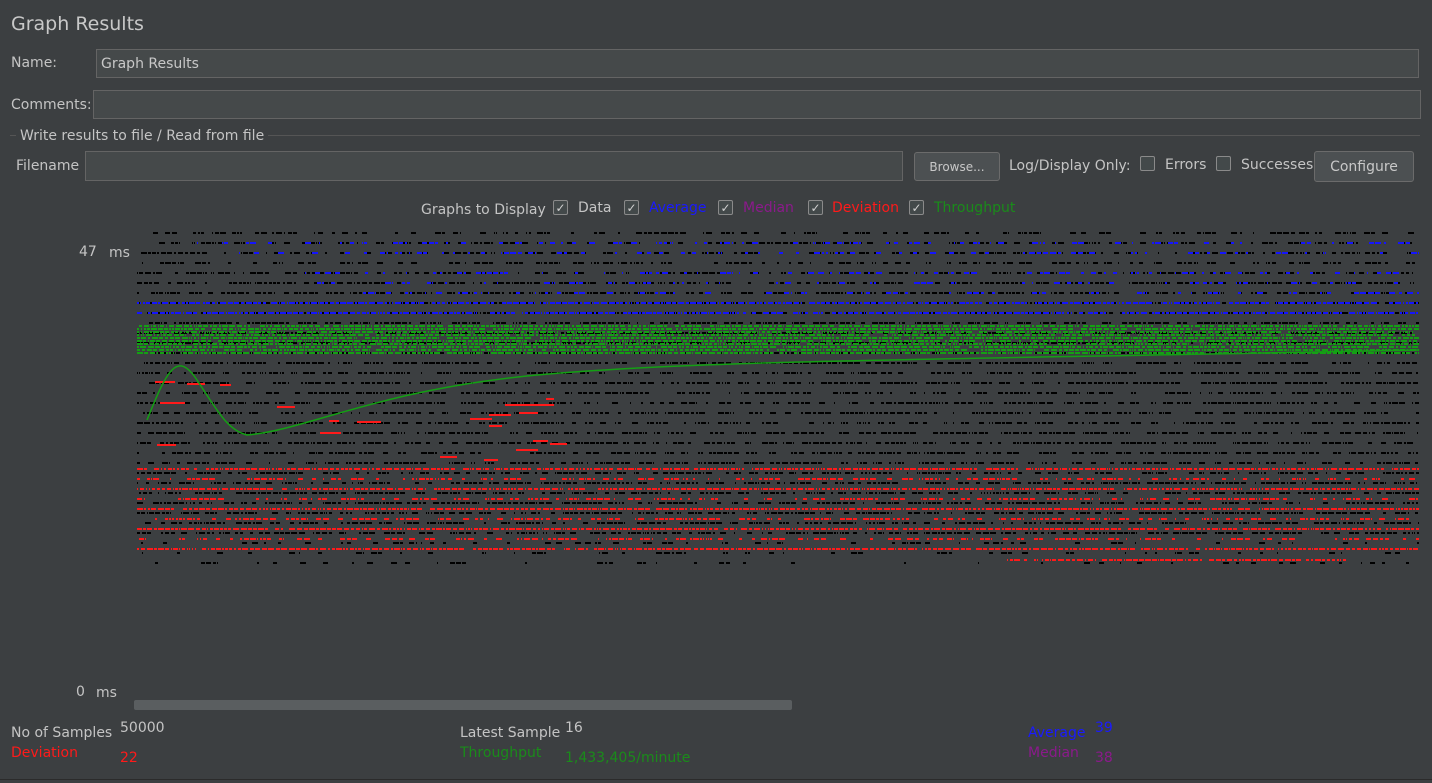 This screenshot has height=783, width=1432. What do you see at coordinates (916, 207) in the screenshot?
I see `throughput-checkbox: ✓` at bounding box center [916, 207].